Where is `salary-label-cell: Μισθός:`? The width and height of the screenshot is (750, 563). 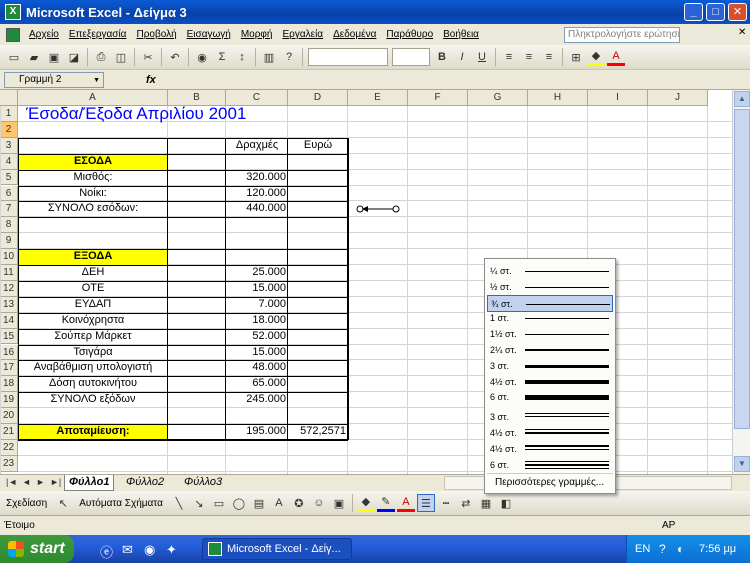 salary-label-cell: Μισθός: is located at coordinates (93, 178).